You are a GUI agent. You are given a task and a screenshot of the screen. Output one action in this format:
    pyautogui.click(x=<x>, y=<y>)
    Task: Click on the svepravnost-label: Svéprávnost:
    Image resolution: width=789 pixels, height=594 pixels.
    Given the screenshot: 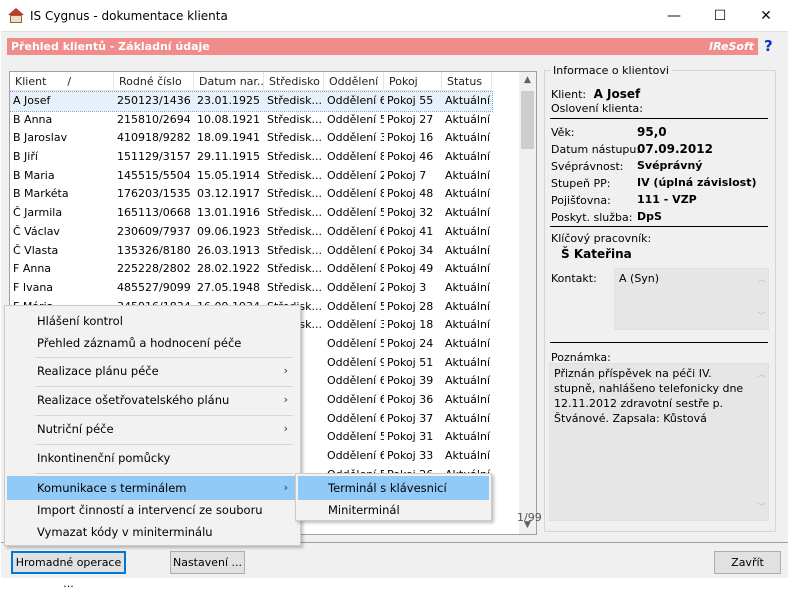 What is the action you would take?
    pyautogui.click(x=587, y=166)
    